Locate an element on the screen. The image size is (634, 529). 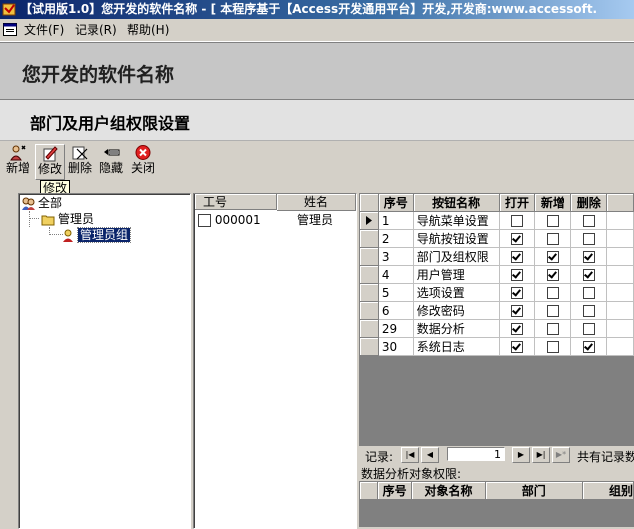
hide-button: 隐藏 is located at coordinates (111, 161).